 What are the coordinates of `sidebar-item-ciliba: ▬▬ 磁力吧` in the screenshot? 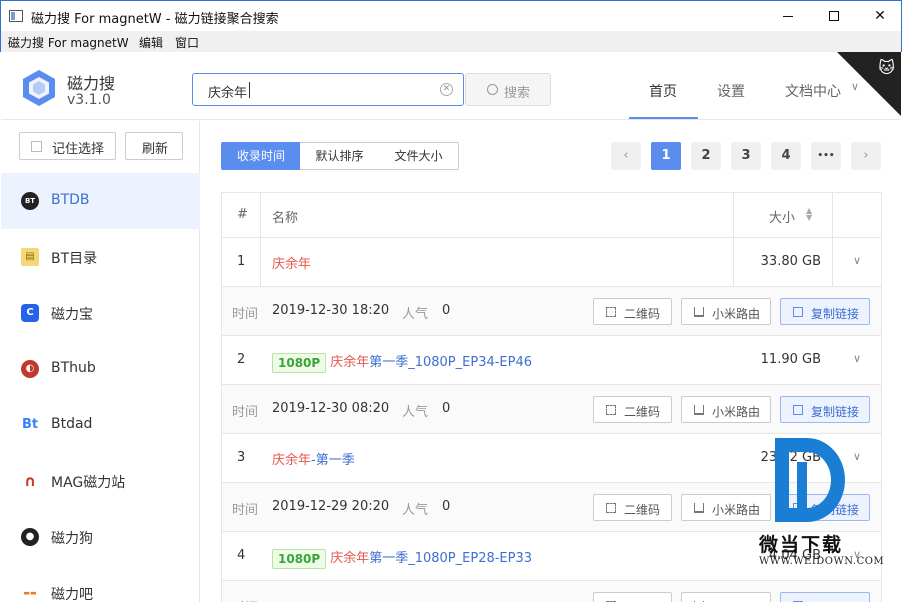 It's located at (100, 583).